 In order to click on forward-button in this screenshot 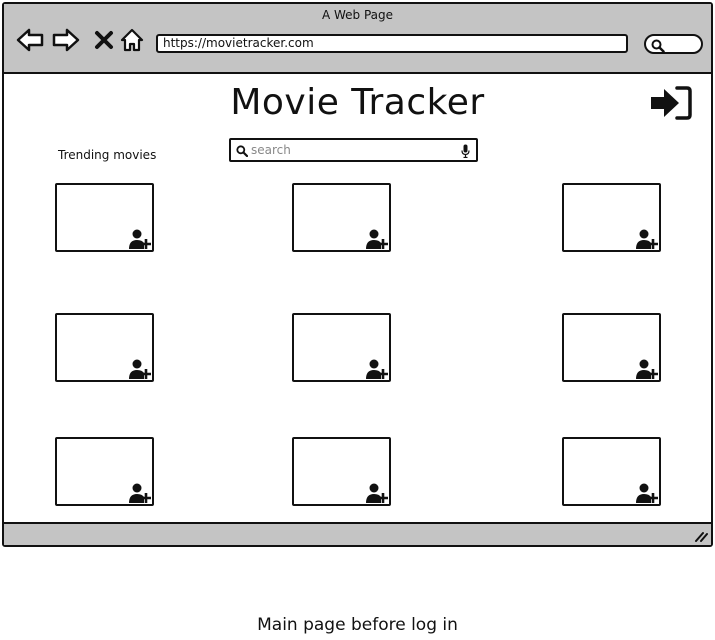, I will do `click(66, 40)`.